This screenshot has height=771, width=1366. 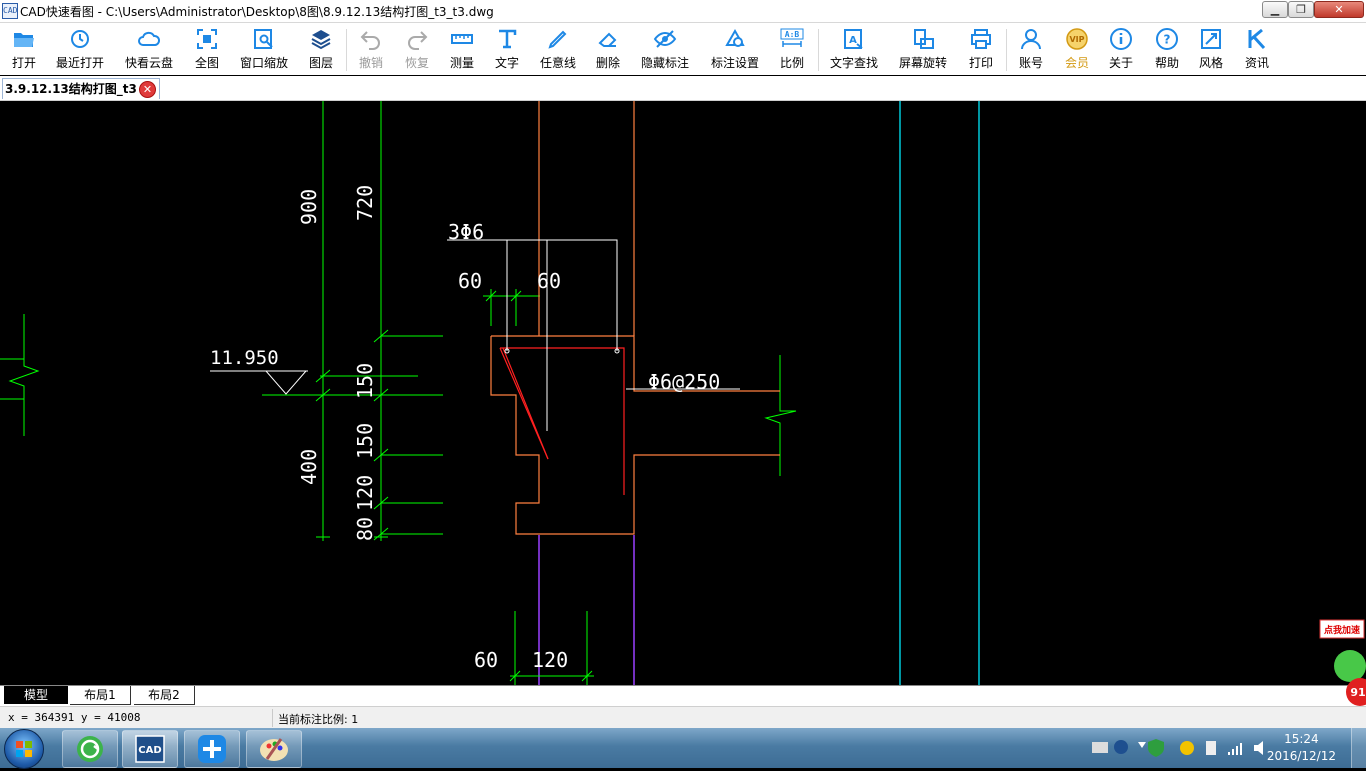 I want to click on start-button, so click(x=24, y=749).